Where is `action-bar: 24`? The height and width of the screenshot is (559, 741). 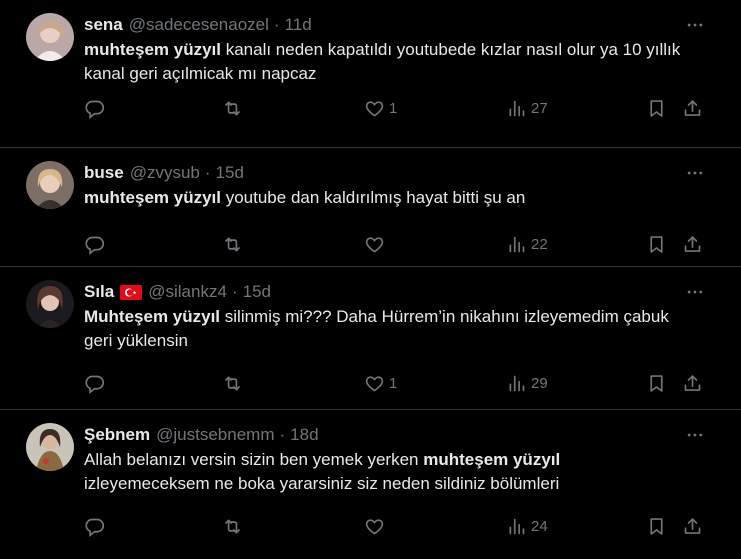 action-bar: 24 is located at coordinates (399, 526).